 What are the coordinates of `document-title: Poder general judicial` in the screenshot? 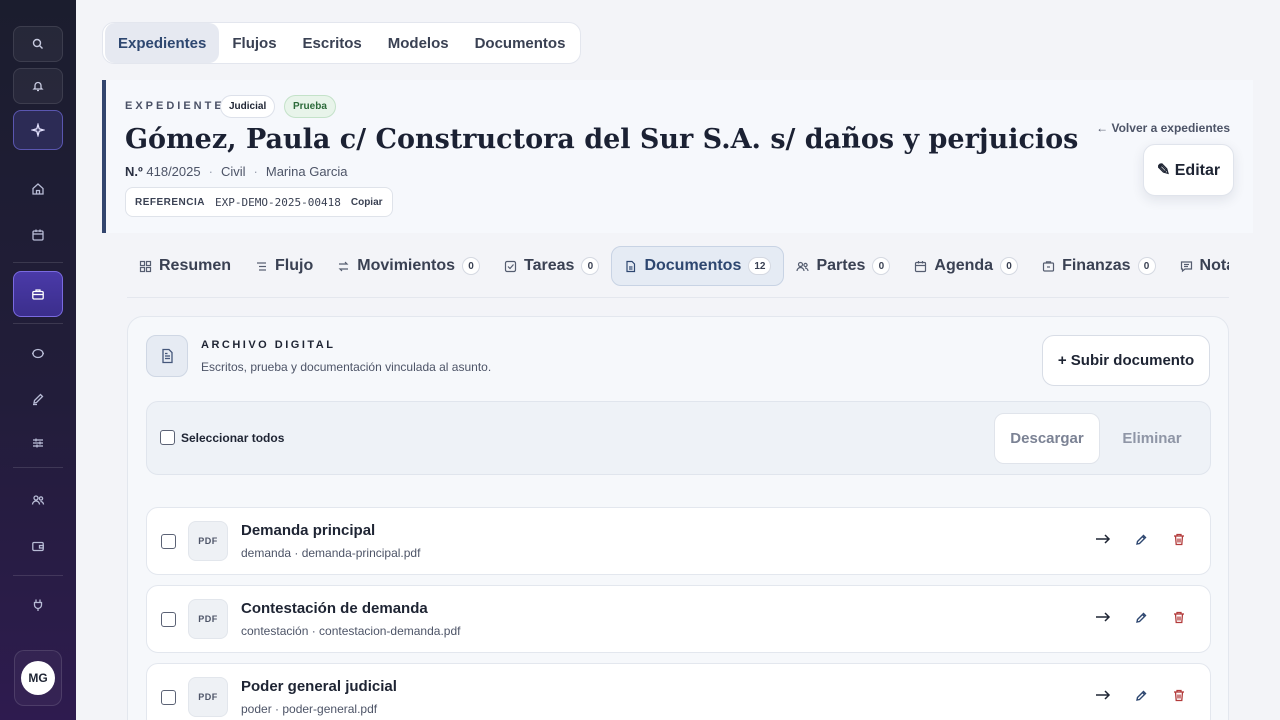 It's located at (319, 686).